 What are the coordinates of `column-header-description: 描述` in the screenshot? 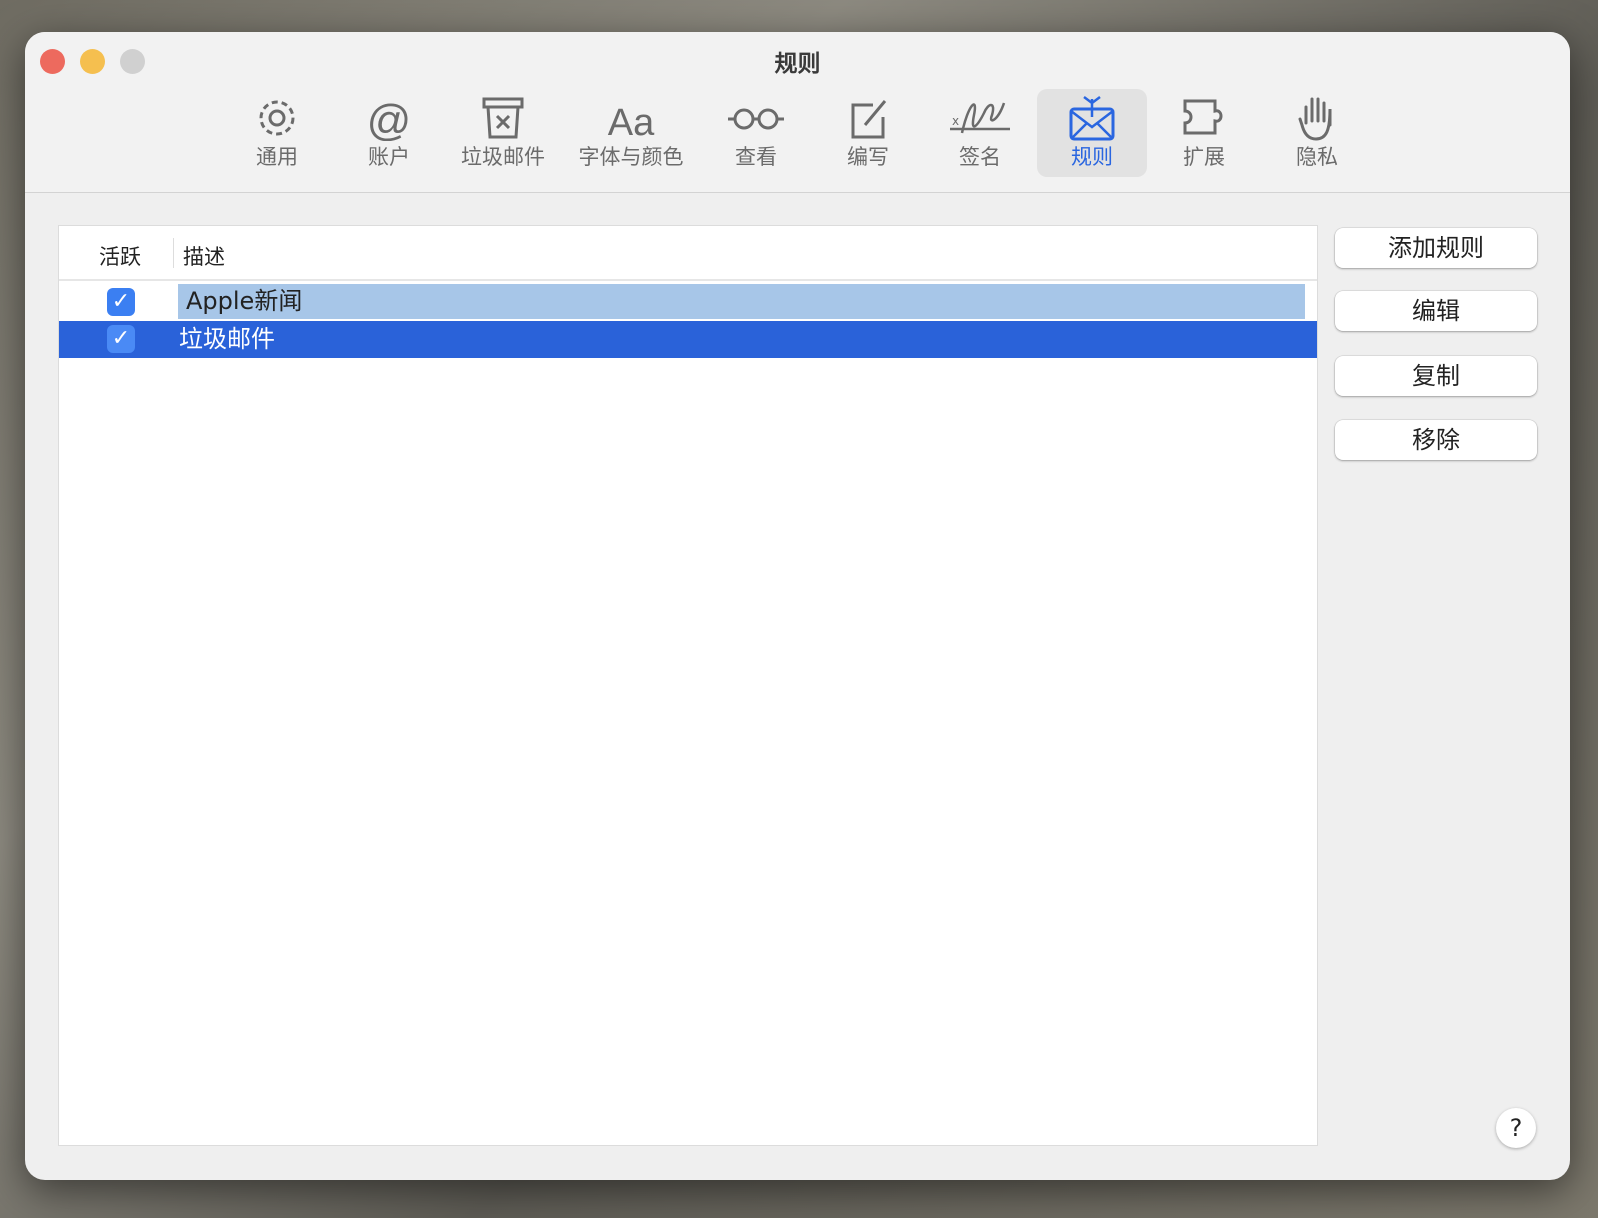 It's located at (204, 256).